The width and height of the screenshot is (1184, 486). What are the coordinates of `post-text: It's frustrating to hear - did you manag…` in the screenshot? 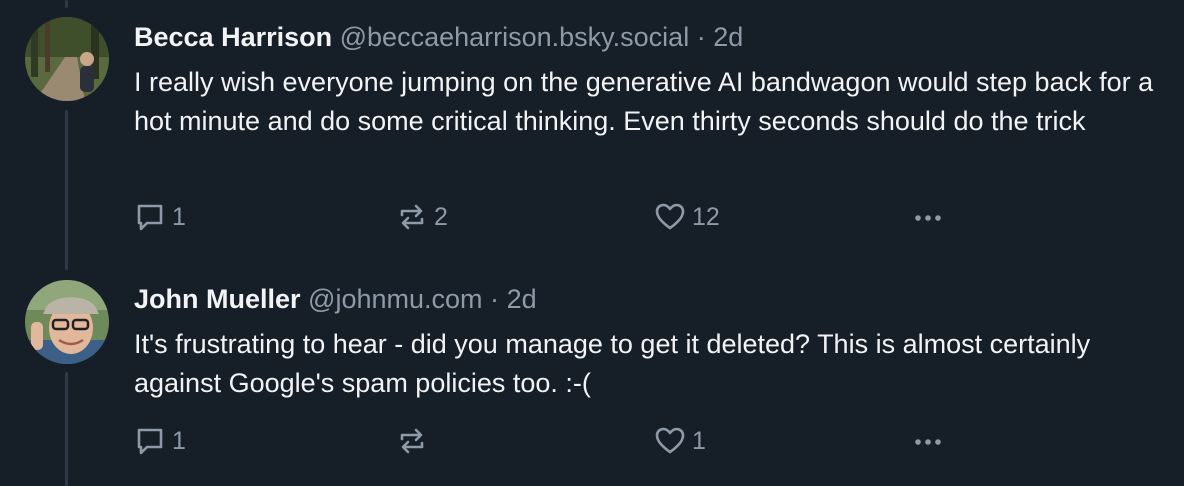 It's located at (612, 363).